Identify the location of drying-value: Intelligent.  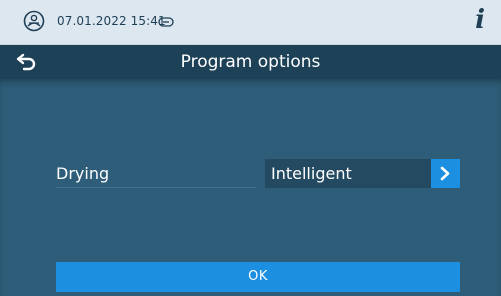
(311, 173).